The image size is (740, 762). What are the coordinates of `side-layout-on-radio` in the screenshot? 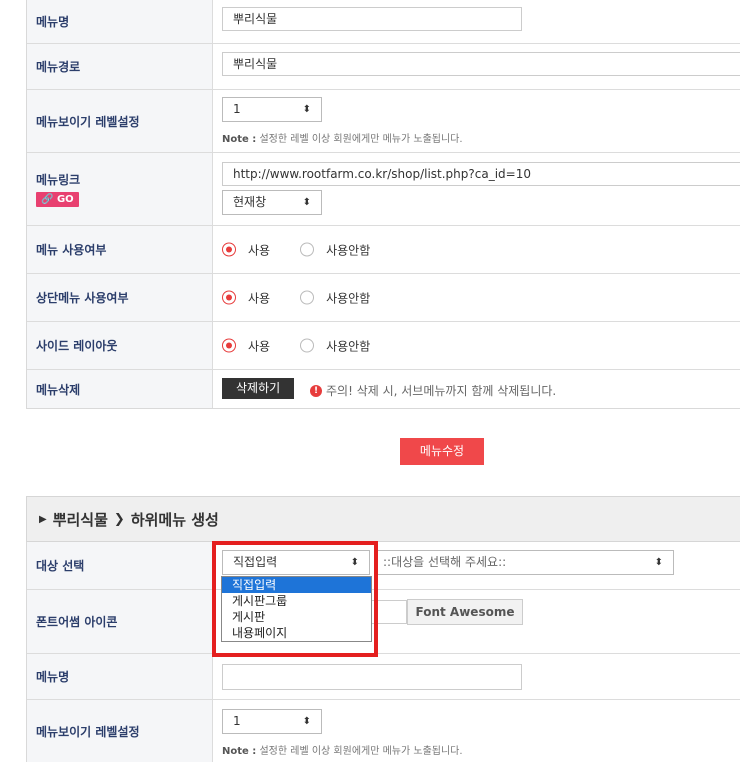 It's located at (229, 345).